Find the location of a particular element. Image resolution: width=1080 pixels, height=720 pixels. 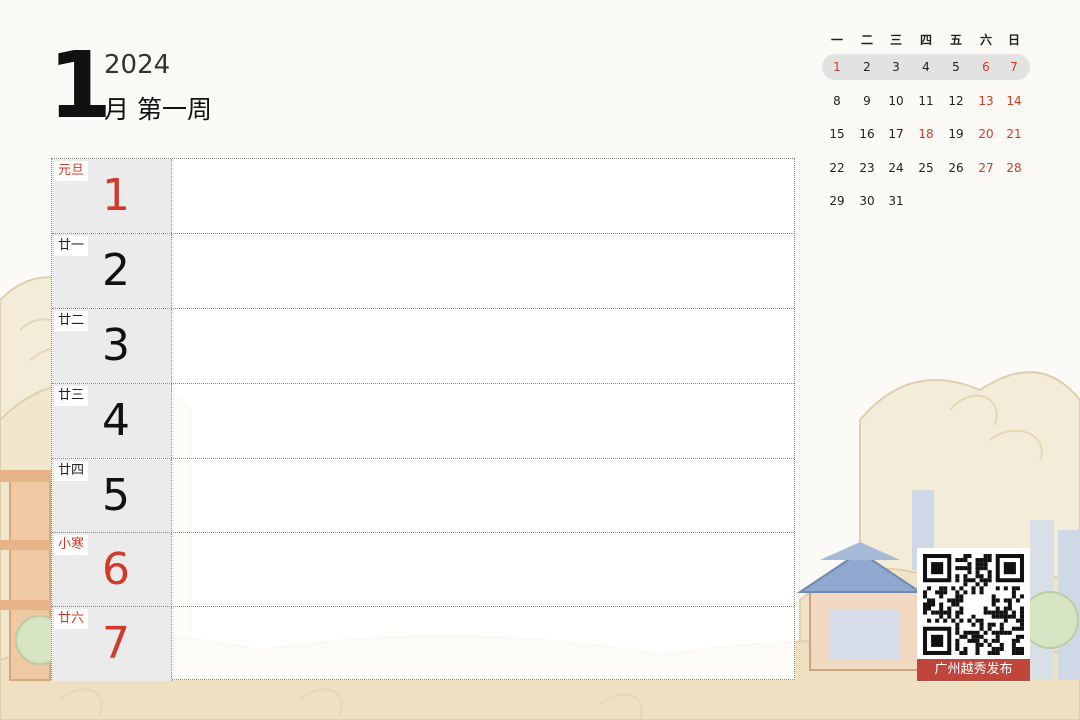

lunar-label: 廿一 is located at coordinates (71, 246).